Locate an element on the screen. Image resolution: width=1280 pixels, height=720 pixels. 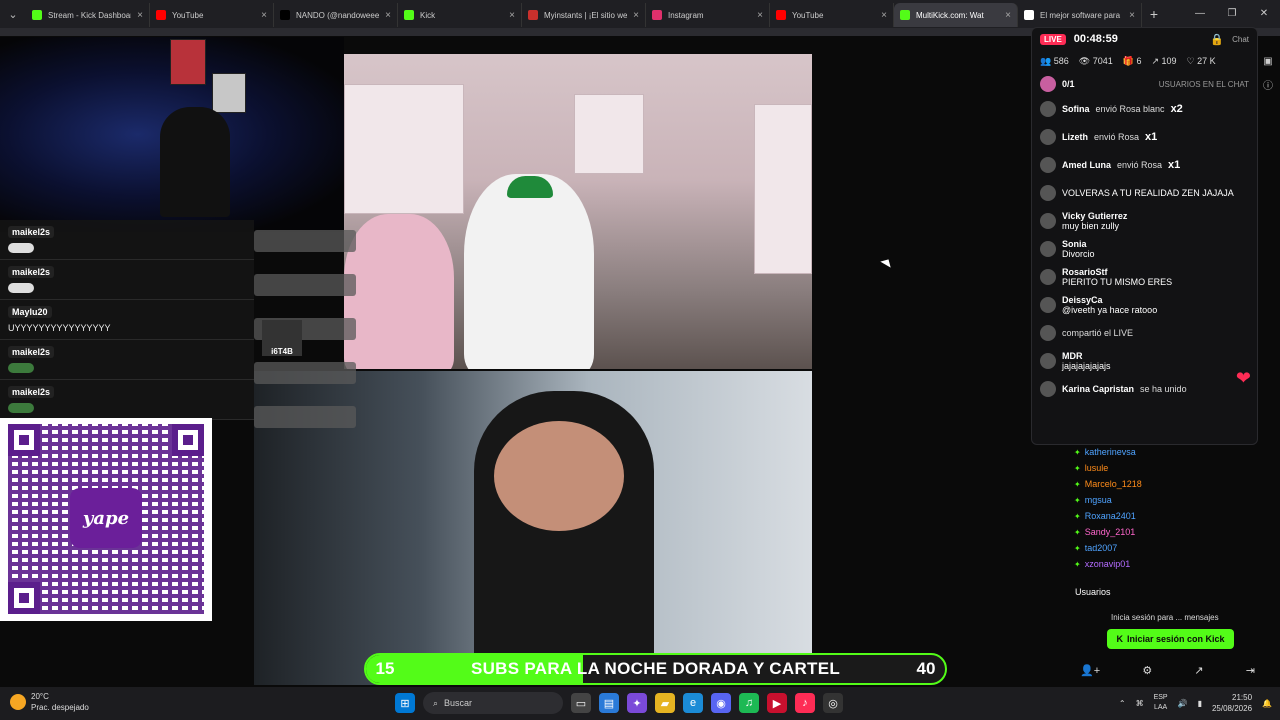
minimize-button: — is located at coordinates (1200, 14).